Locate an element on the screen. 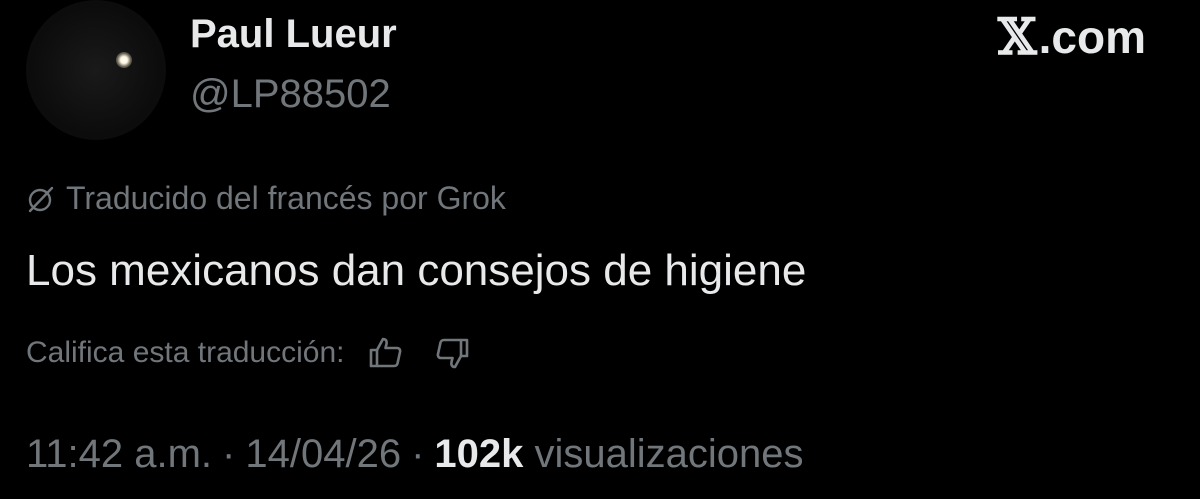 This screenshot has height=499, width=1200. translation-note-text: Traducido del francés por Grok is located at coordinates (286, 198).